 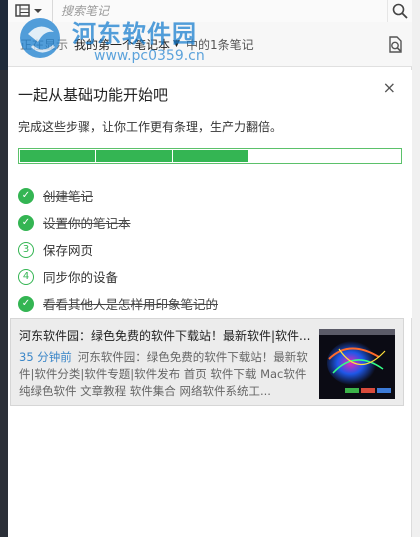 I want to click on step-label: 保存网页, so click(x=68, y=250).